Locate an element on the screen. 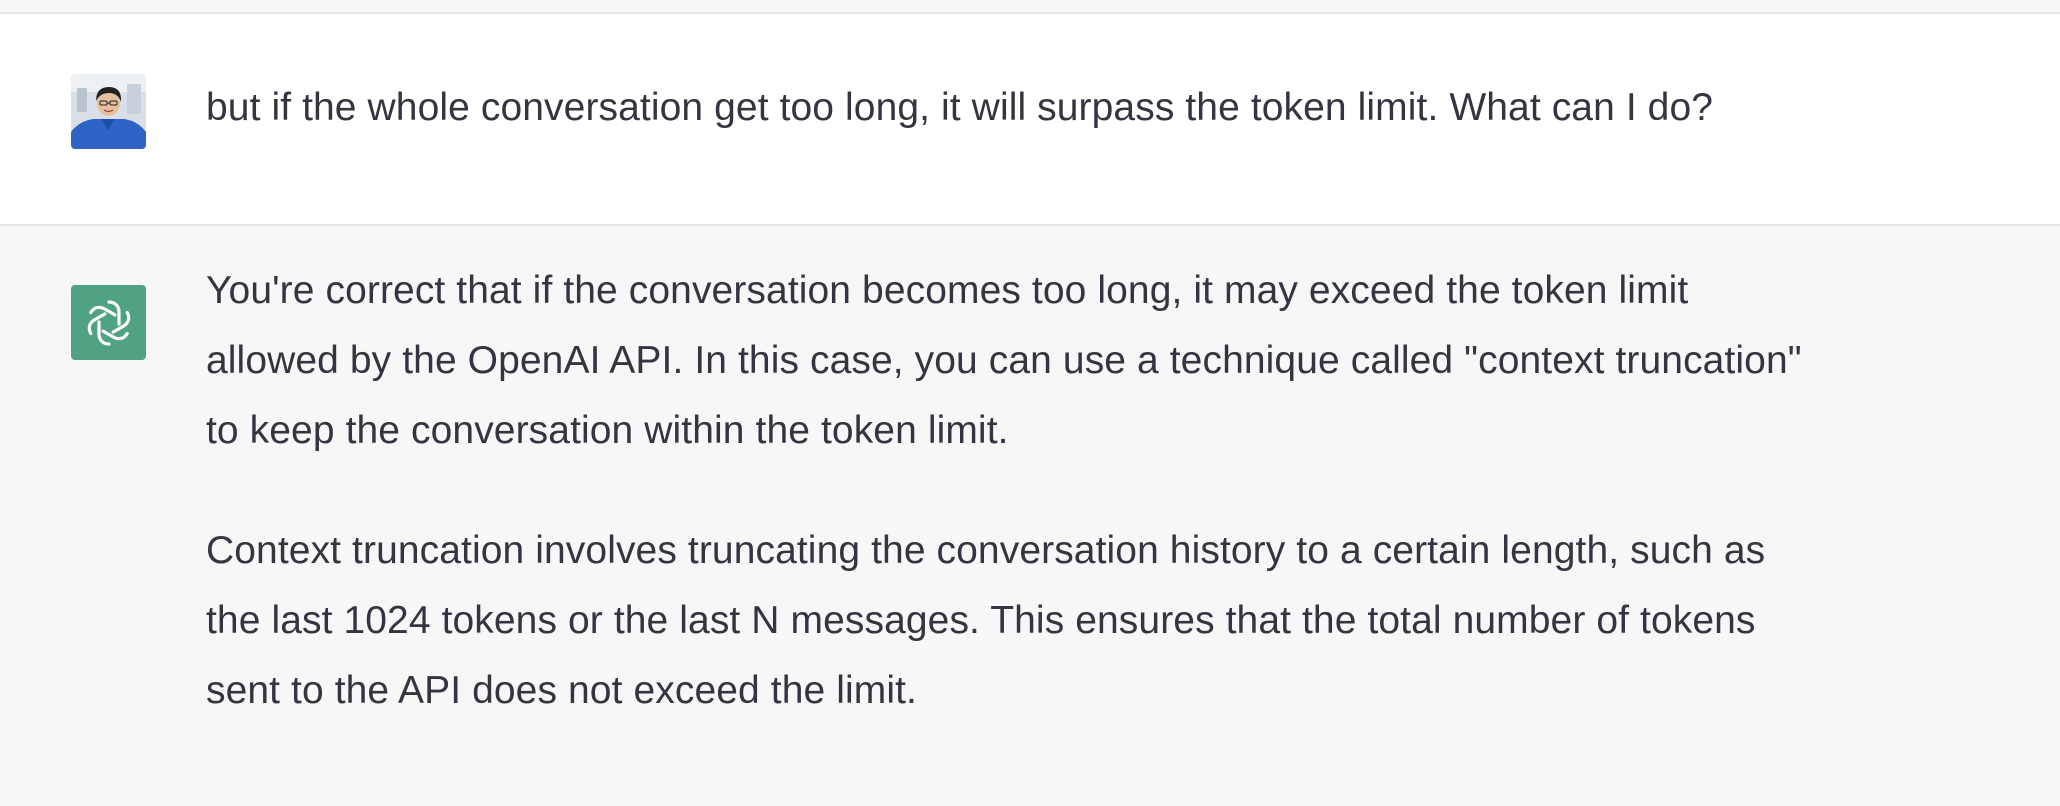 Image resolution: width=2060 pixels, height=806 pixels. user-photo-avatar is located at coordinates (108, 111).